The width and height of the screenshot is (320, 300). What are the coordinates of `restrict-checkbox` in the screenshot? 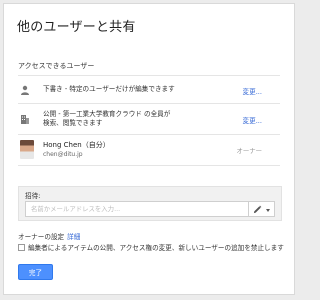 It's located at (21, 247).